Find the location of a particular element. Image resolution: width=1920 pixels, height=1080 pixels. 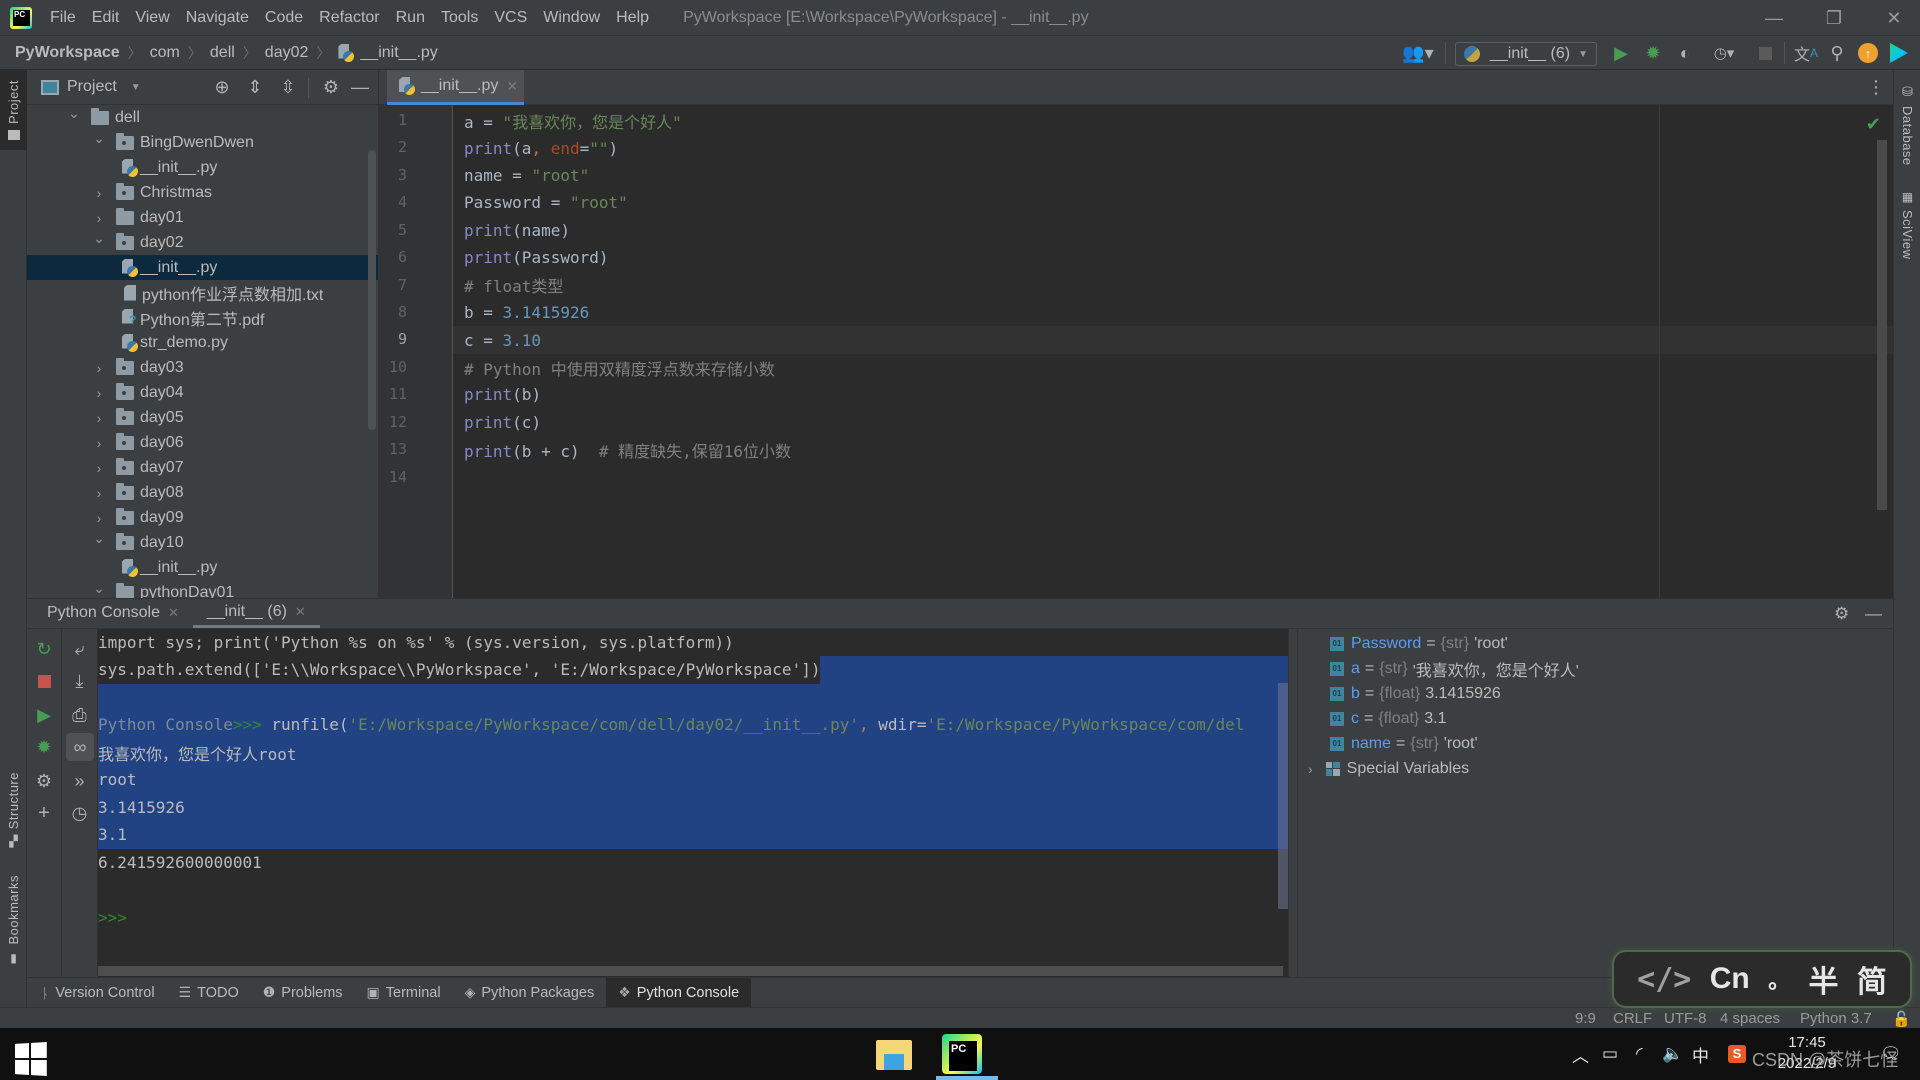

inspection-ok-icon: ✔ is located at coordinates (1873, 124).